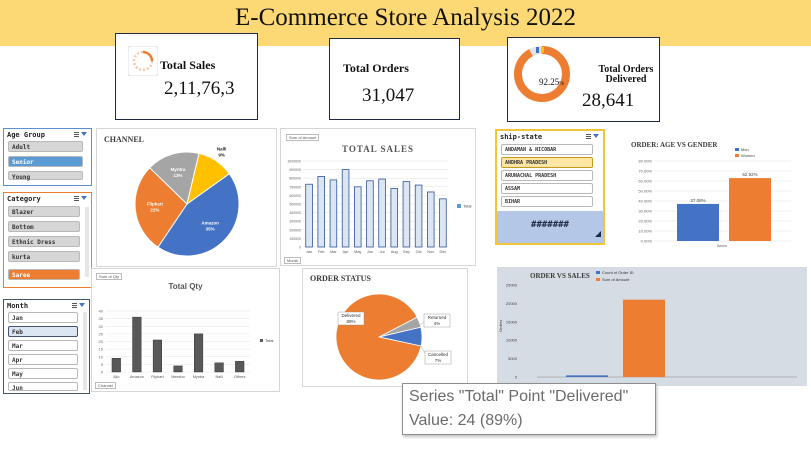 The height and width of the screenshot is (456, 811). Describe the element at coordinates (101, 311) in the screenshot. I see `y-tick-label: 40` at that location.